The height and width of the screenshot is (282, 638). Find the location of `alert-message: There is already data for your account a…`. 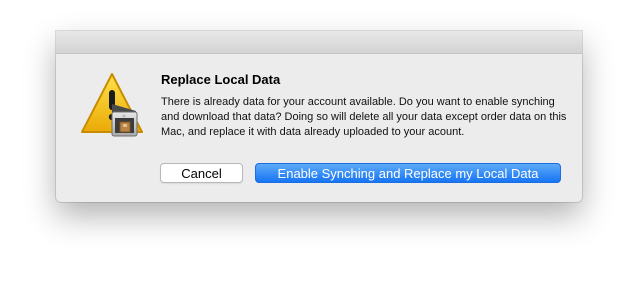

alert-message: There is already data for your account a… is located at coordinates (364, 117).